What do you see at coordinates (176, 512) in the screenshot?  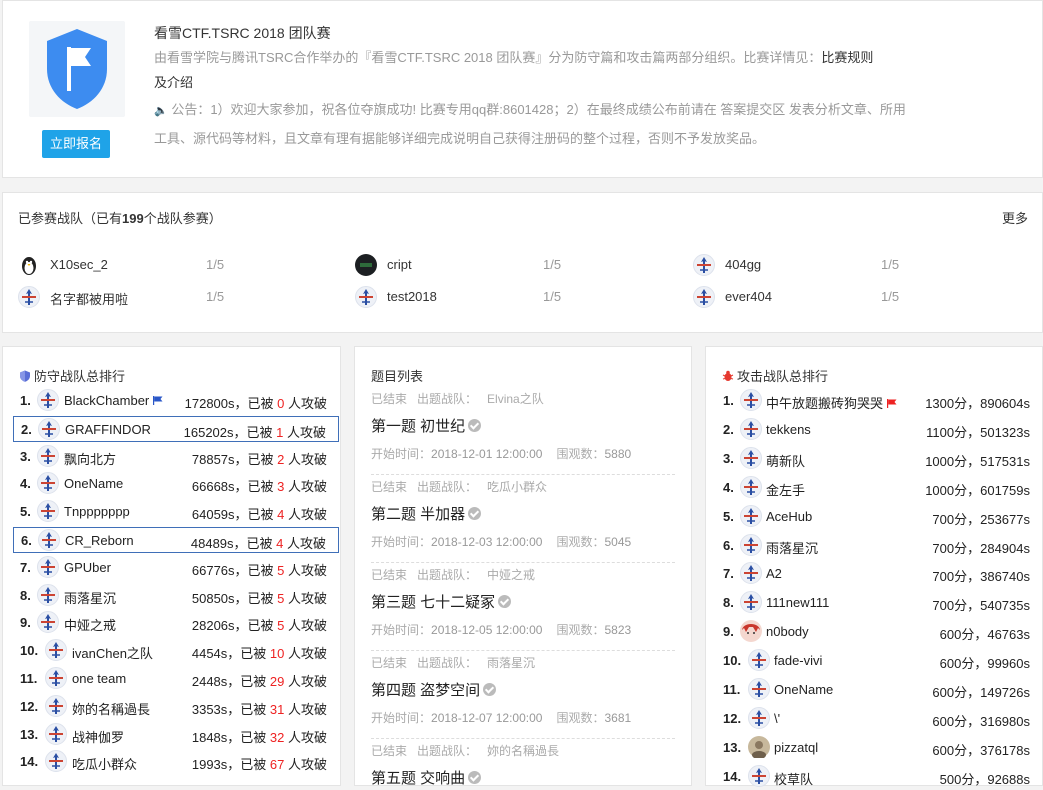 I see `defense-rank-row: 5. Tnppppppp 64059s，已被 4 人攻破` at bounding box center [176, 512].